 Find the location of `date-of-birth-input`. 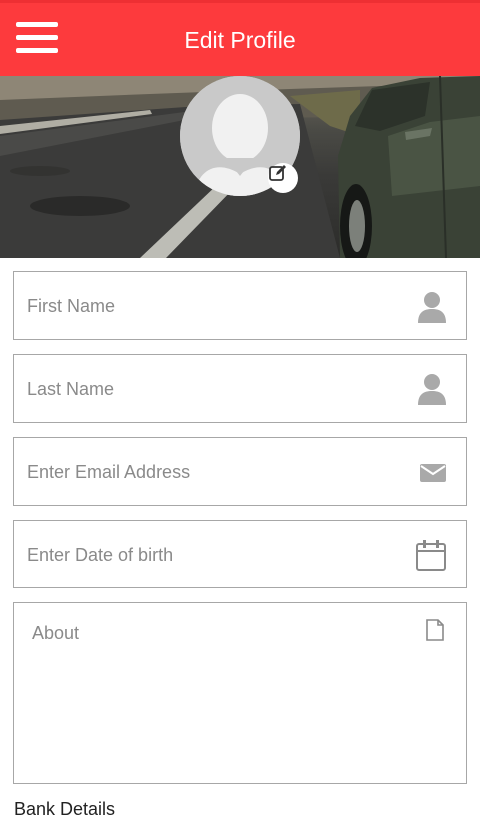

date-of-birth-input is located at coordinates (217, 555).